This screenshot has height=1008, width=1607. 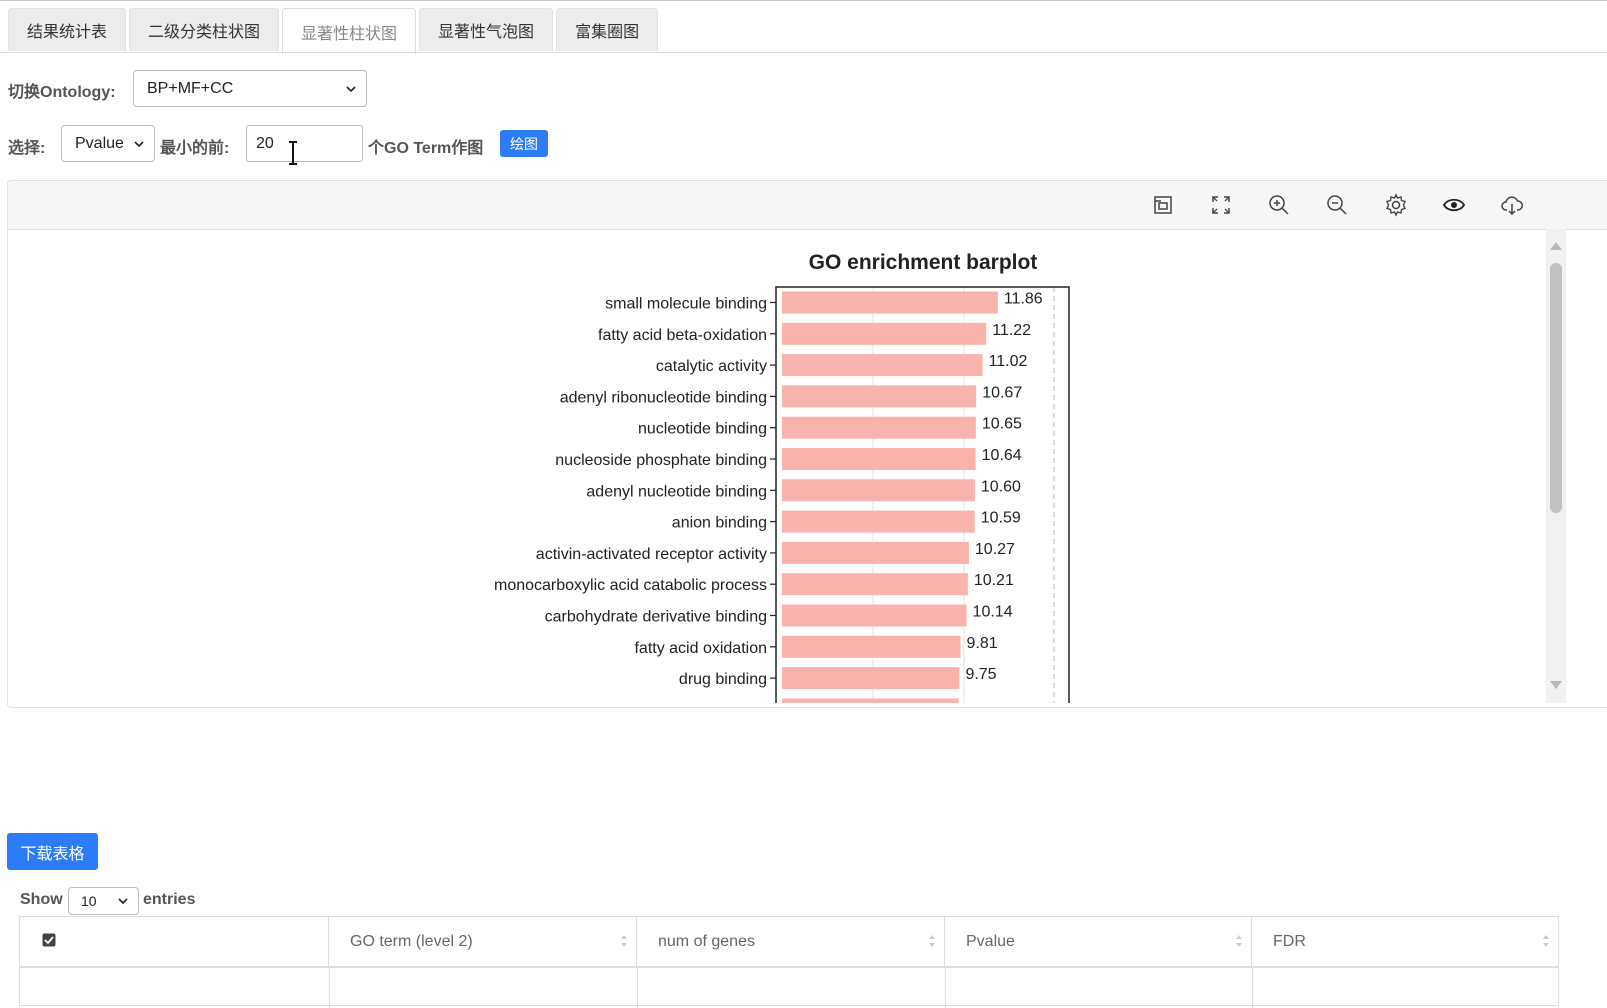 I want to click on select-all-header, so click(x=174, y=941).